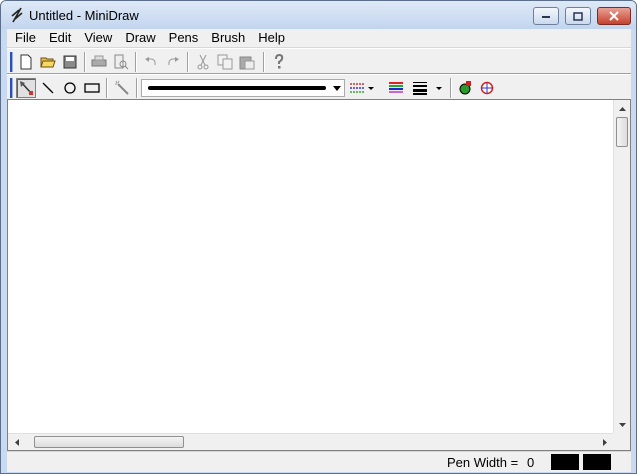  What do you see at coordinates (310, 441) in the screenshot?
I see `horizontal-scrollbar` at bounding box center [310, 441].